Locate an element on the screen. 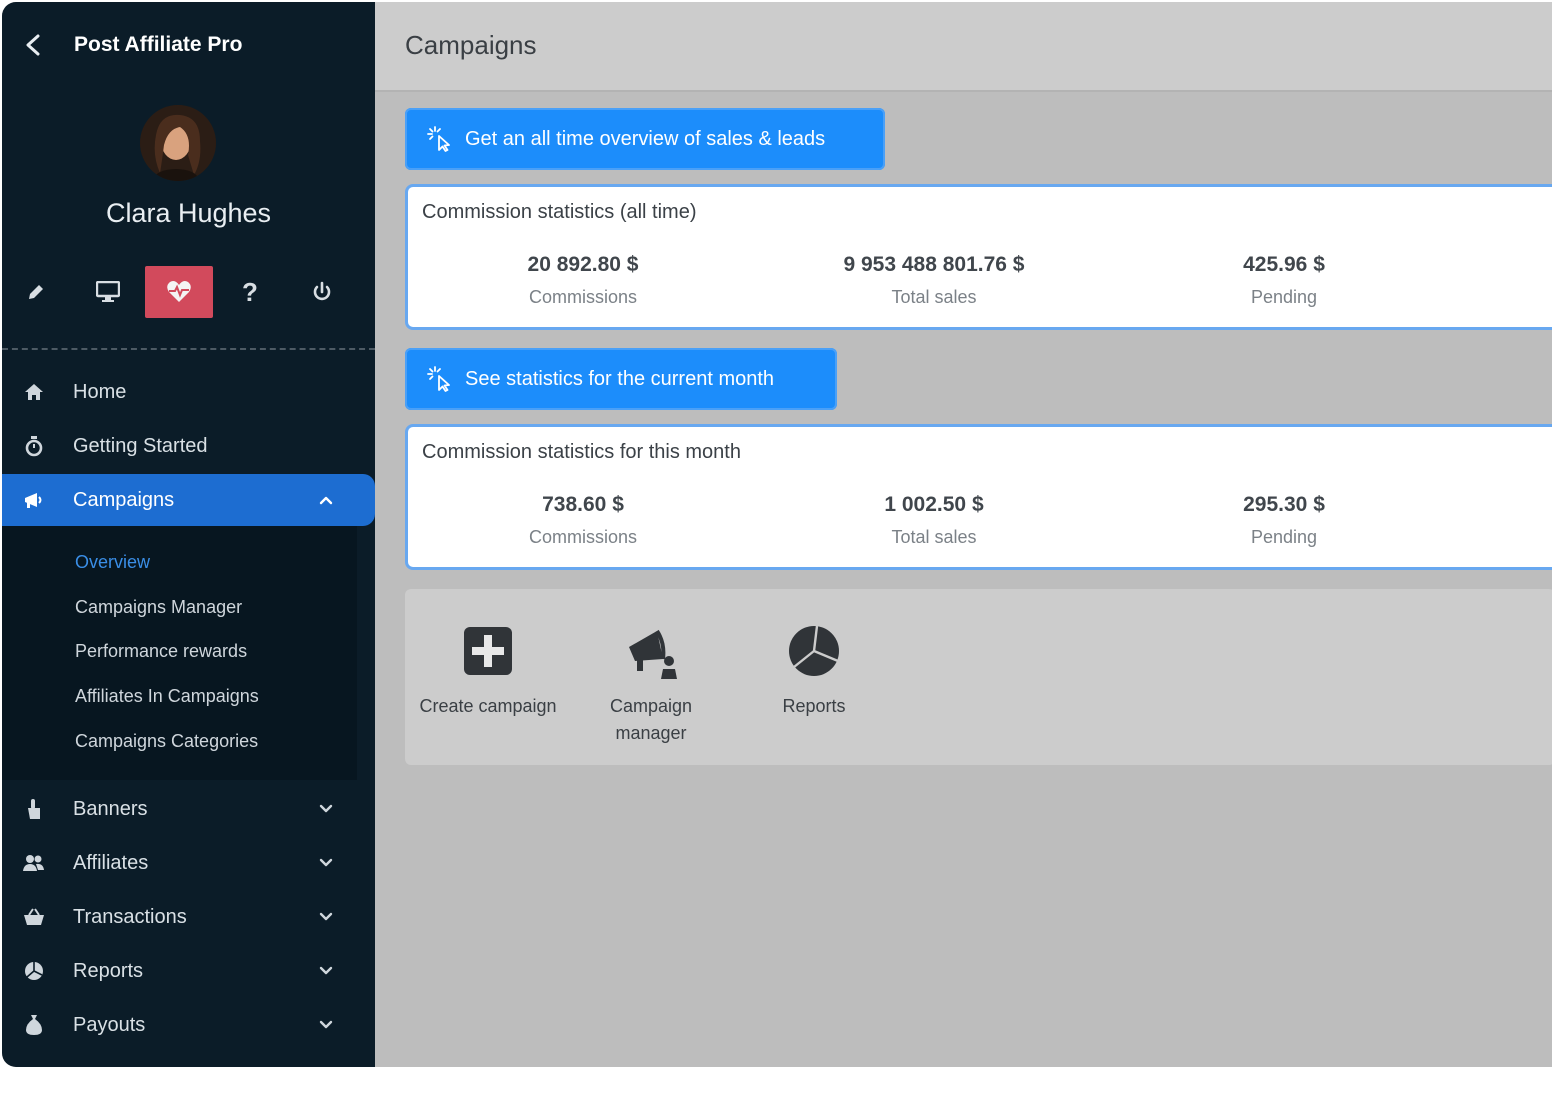 Image resolution: width=1552 pixels, height=1098 pixels. edit-profile-button is located at coordinates (36, 292).